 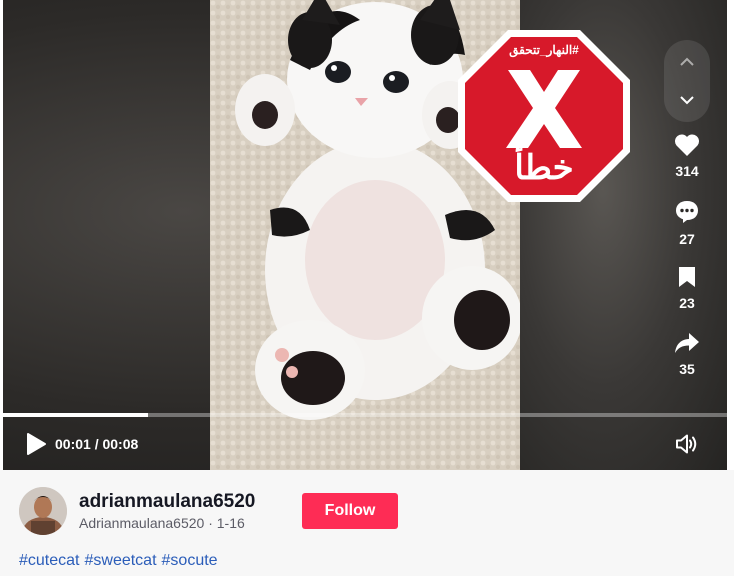 What do you see at coordinates (190, 560) in the screenshot?
I see `hashtag-link: #socute` at bounding box center [190, 560].